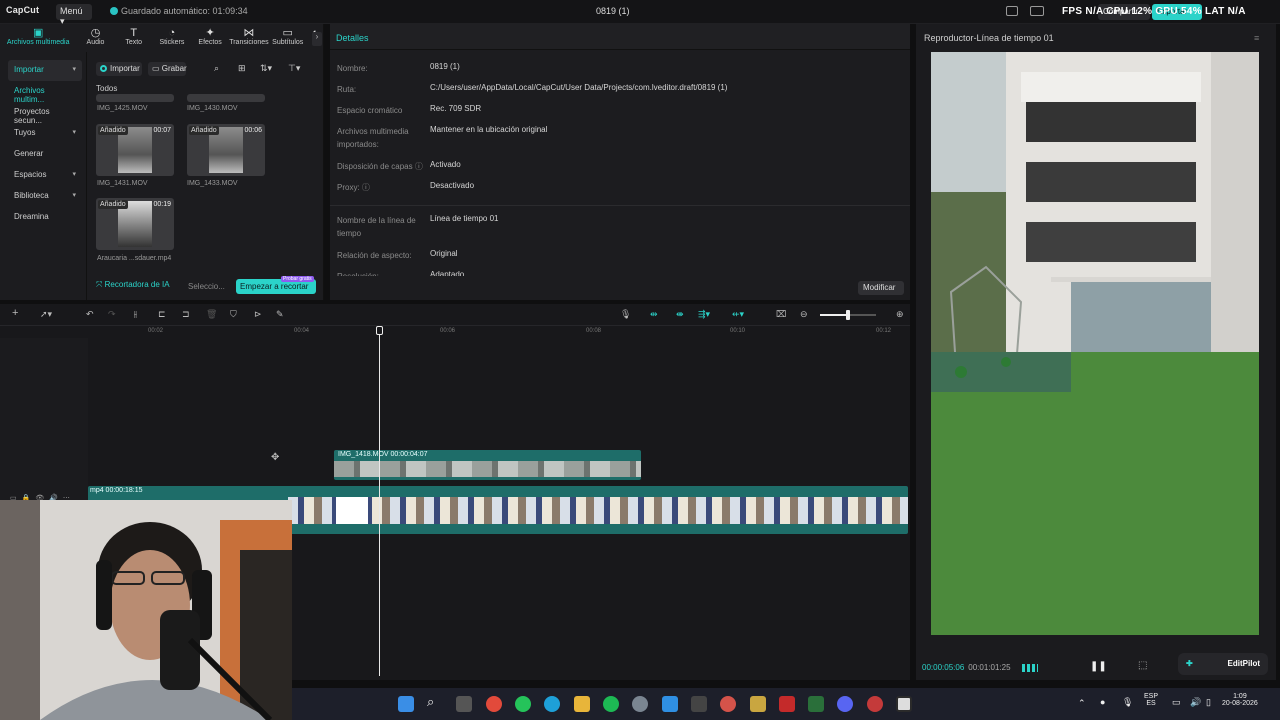  What do you see at coordinates (900, 314) in the screenshot?
I see `zoom-in-icon: ⊕` at bounding box center [900, 314].